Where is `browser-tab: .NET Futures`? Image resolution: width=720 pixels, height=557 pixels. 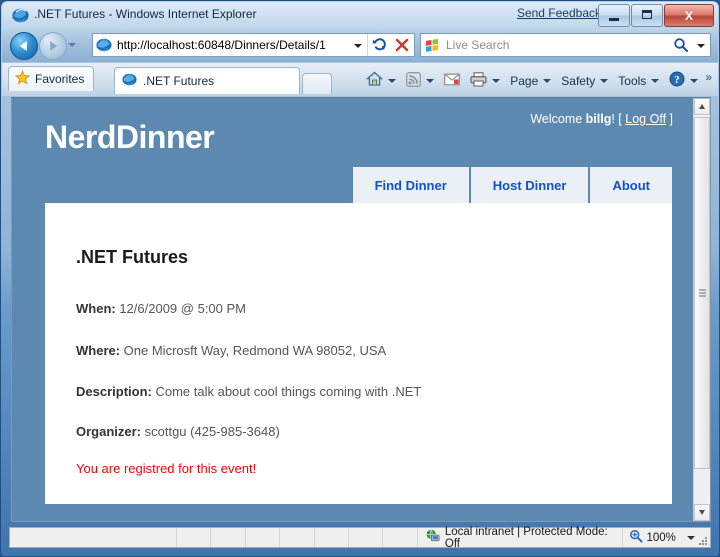 browser-tab: .NET Futures is located at coordinates (207, 80).